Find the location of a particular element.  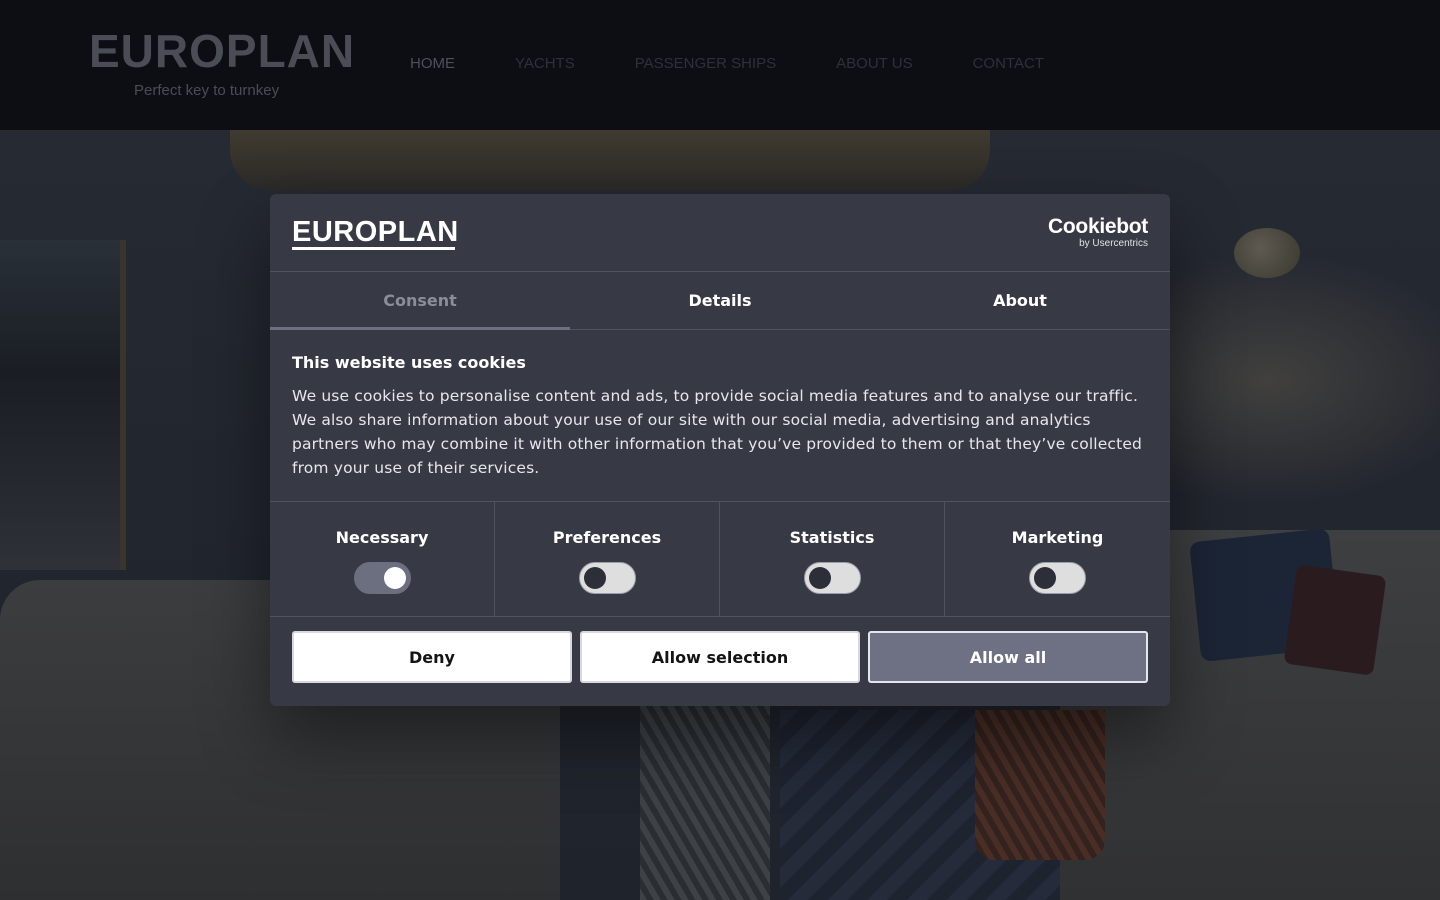

site-logo-wordmark: EUROPLAN is located at coordinates (222, 51).